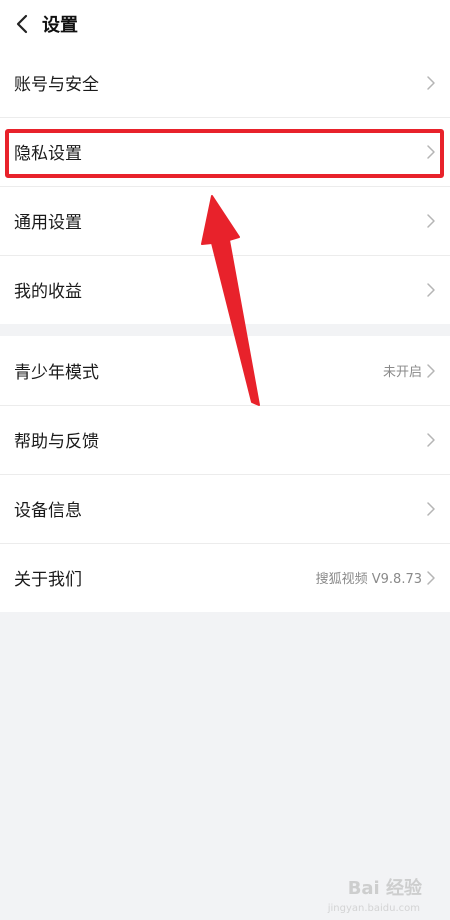  I want to click on back-button, so click(22, 24).